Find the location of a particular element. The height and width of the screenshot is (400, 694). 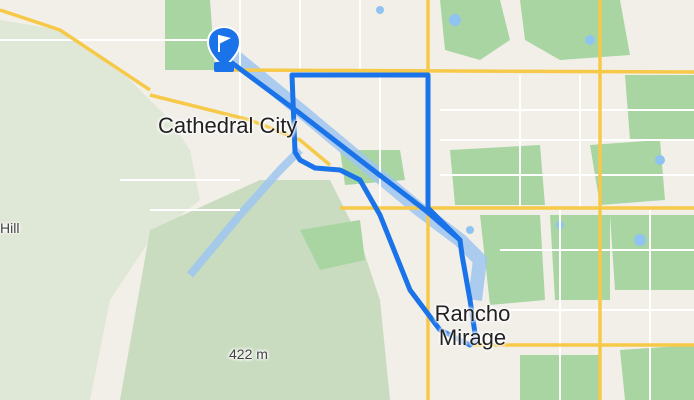

label-hill: Hill is located at coordinates (10, 228).